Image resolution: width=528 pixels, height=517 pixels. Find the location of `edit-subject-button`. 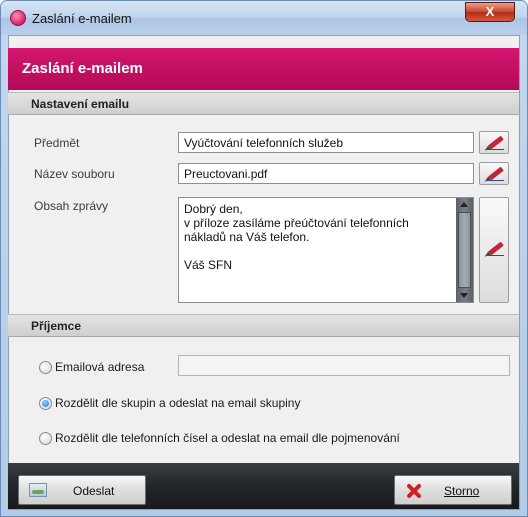

edit-subject-button is located at coordinates (494, 142).